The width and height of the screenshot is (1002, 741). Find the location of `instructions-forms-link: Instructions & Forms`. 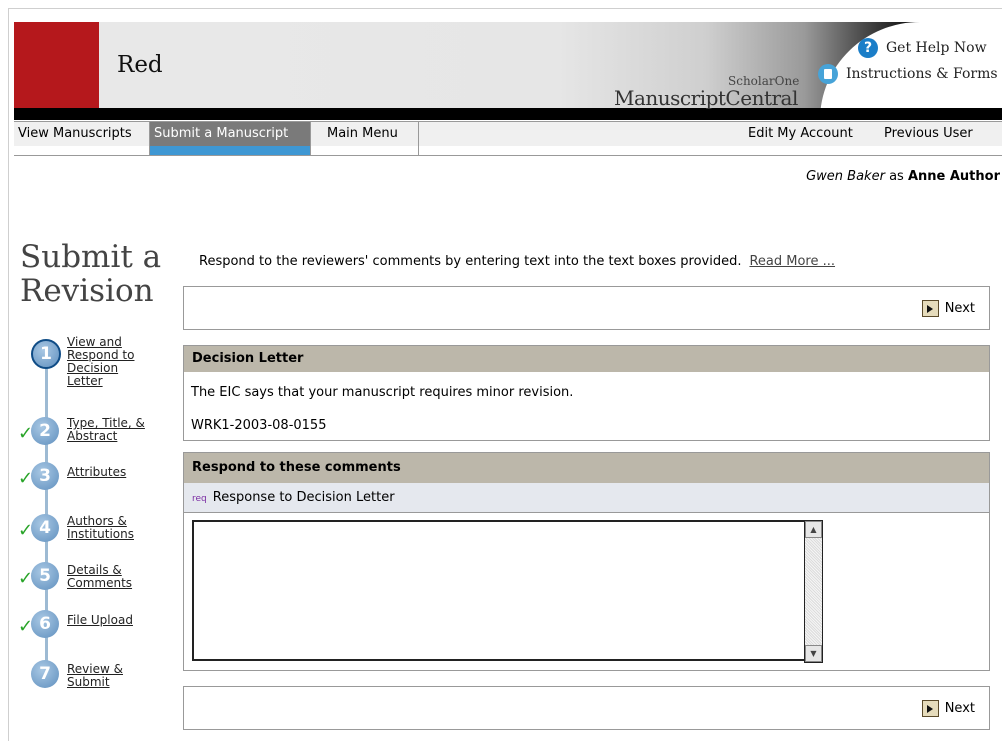

instructions-forms-link: Instructions & Forms is located at coordinates (908, 74).